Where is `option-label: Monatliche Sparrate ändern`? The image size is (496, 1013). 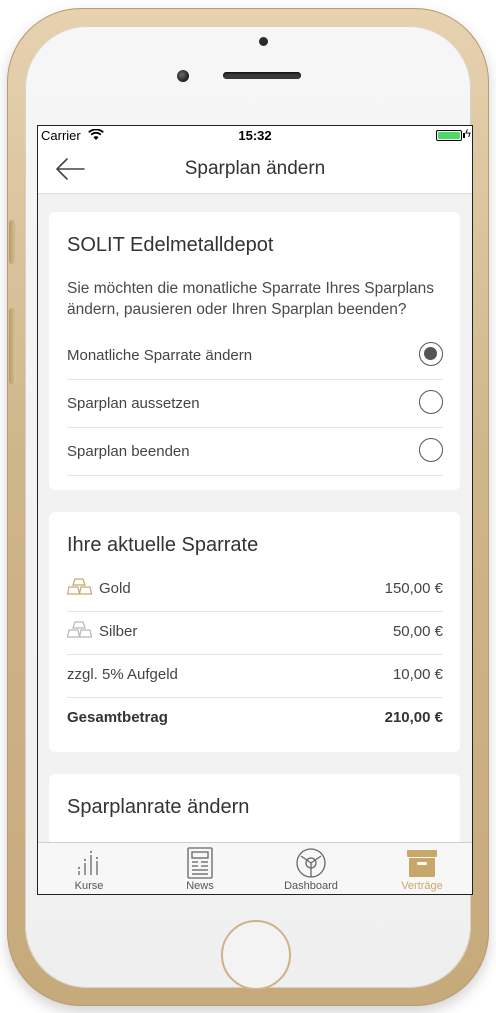 option-label: Monatliche Sparrate ändern is located at coordinates (160, 355).